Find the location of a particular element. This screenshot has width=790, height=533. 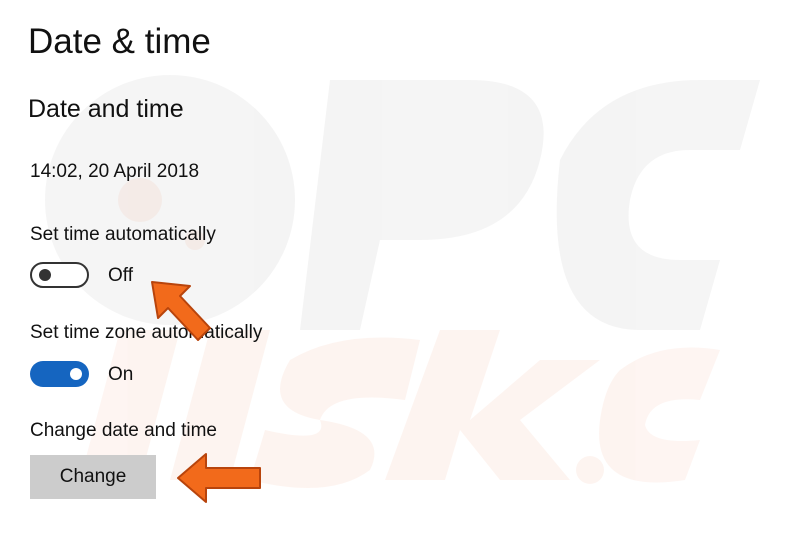

set-time-zone-automatically-label: Set time zone automatically is located at coordinates (146, 332).